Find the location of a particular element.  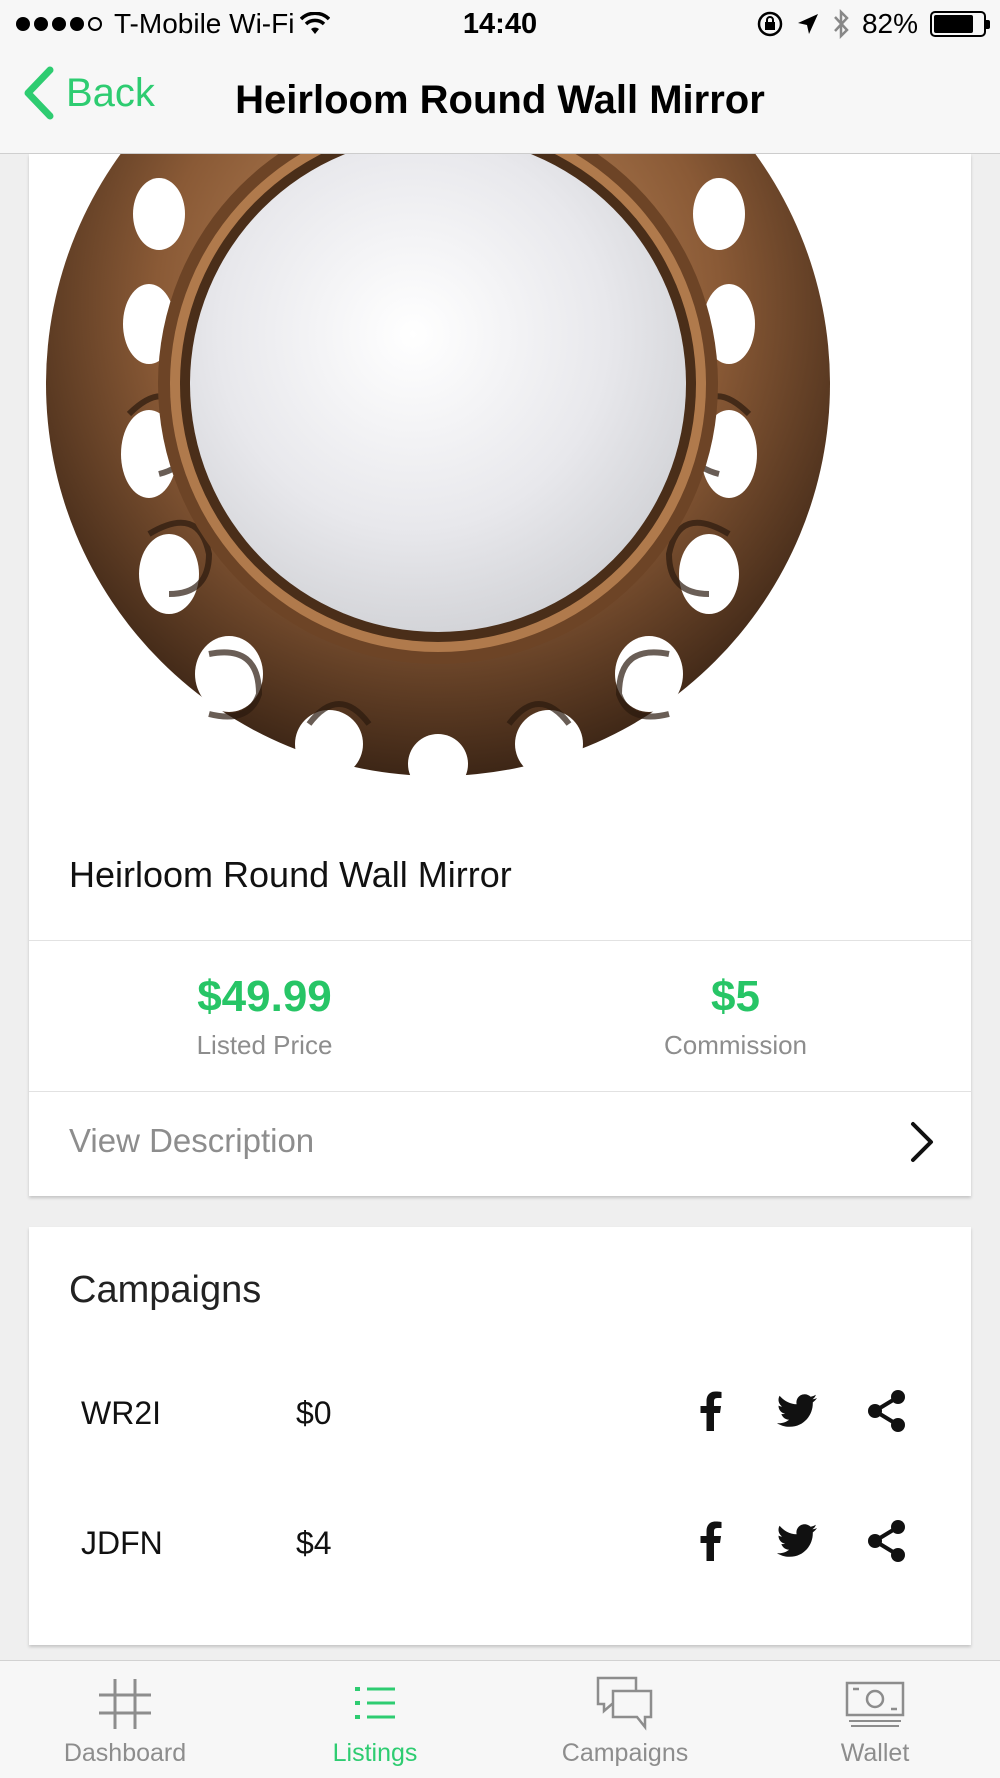

campaign-row: JDFN $4 is located at coordinates (500, 1545).